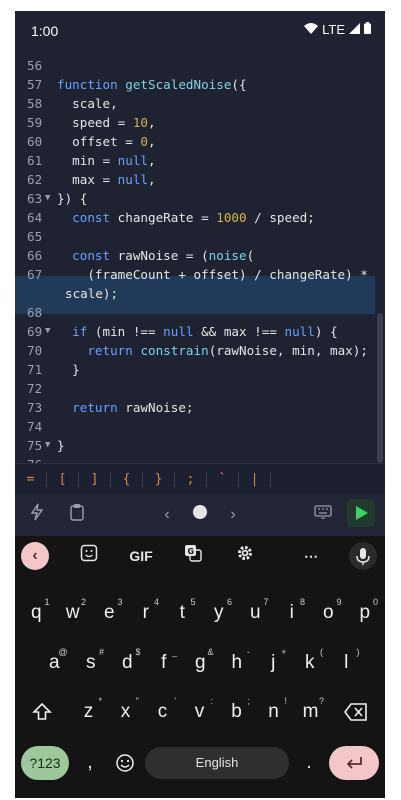  I want to click on translate-icon: G, so click(193, 556).